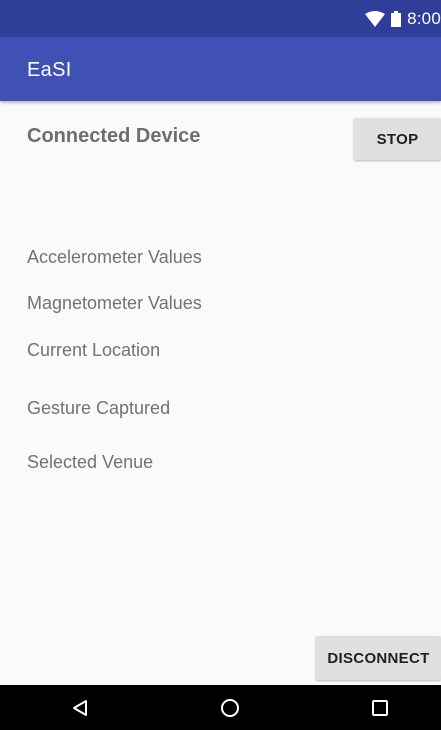 Image resolution: width=441 pixels, height=730 pixels. I want to click on stop-button: STOP, so click(397, 139).